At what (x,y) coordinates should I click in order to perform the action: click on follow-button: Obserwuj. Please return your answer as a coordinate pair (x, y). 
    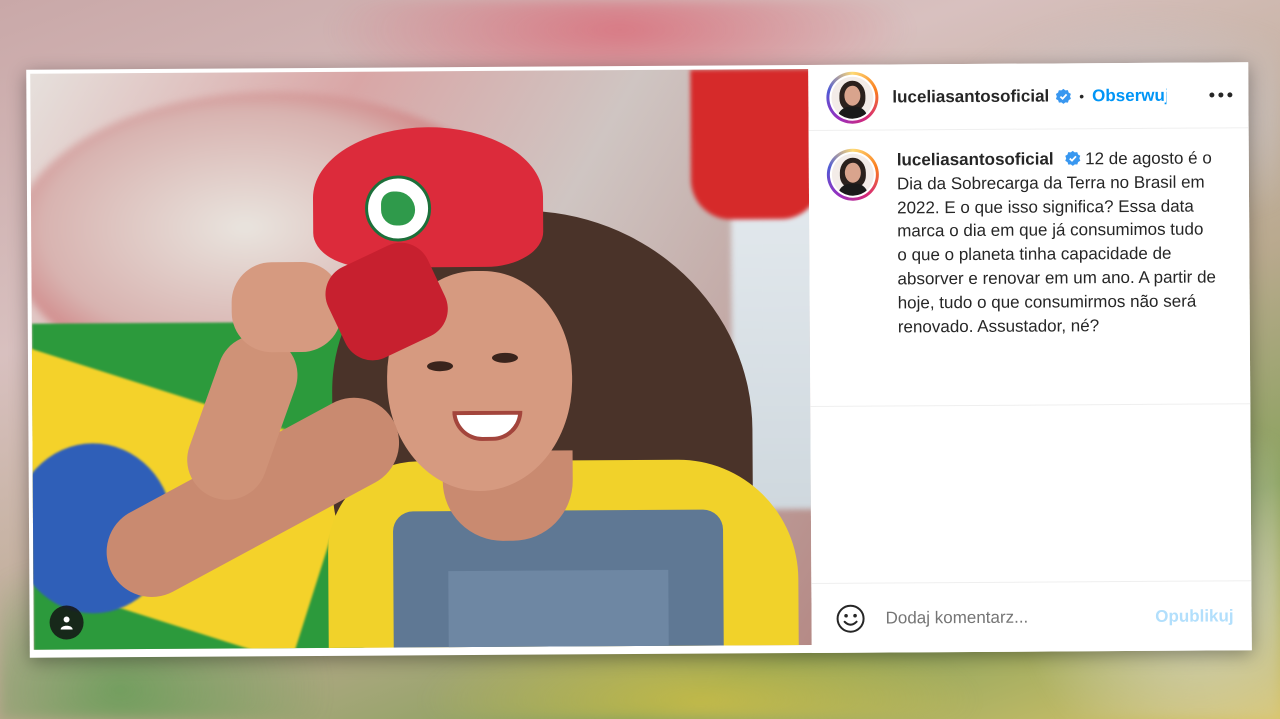
    Looking at the image, I should click on (1129, 95).